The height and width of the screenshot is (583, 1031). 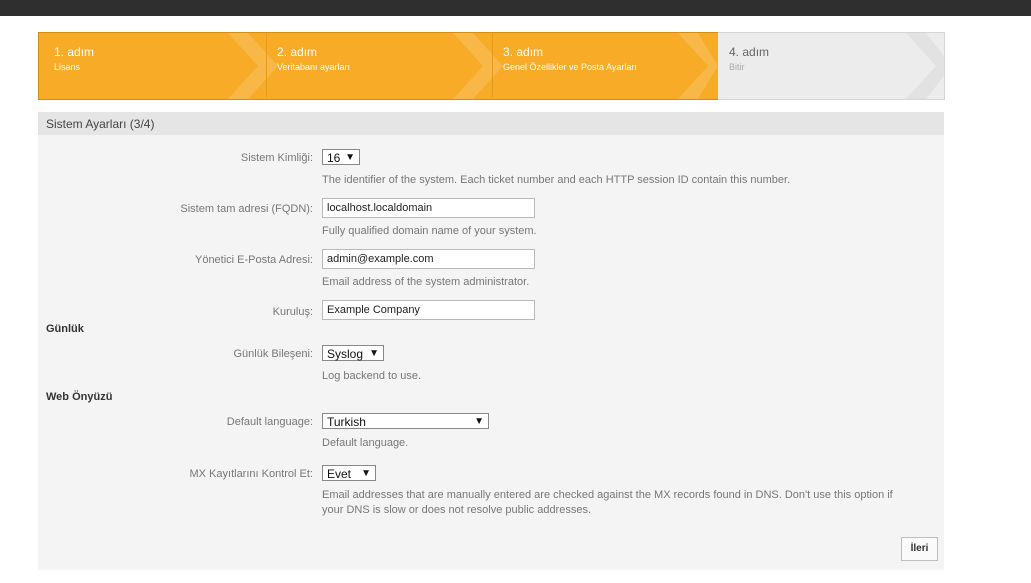 What do you see at coordinates (827, 66) in the screenshot?
I see `wizard-step-4: 4. adım Bitir` at bounding box center [827, 66].